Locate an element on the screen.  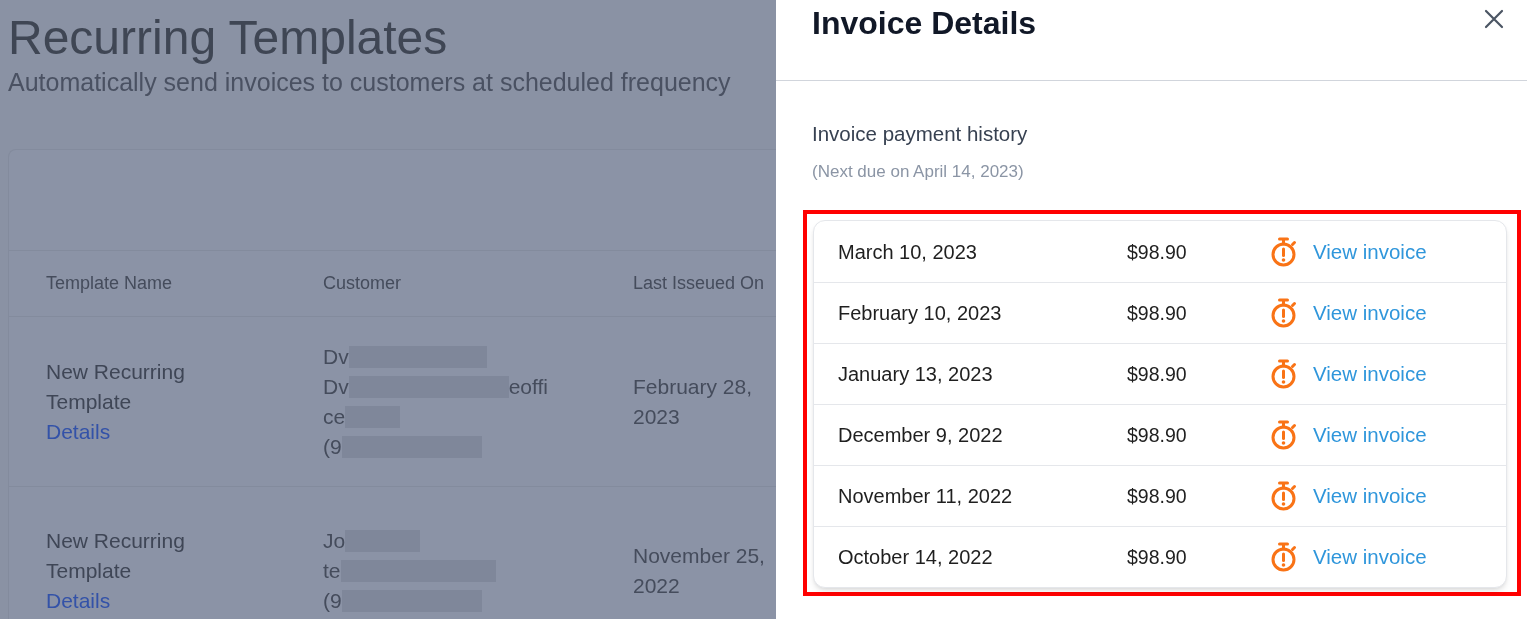
payment-date: December 9, 2022 is located at coordinates (920, 435).